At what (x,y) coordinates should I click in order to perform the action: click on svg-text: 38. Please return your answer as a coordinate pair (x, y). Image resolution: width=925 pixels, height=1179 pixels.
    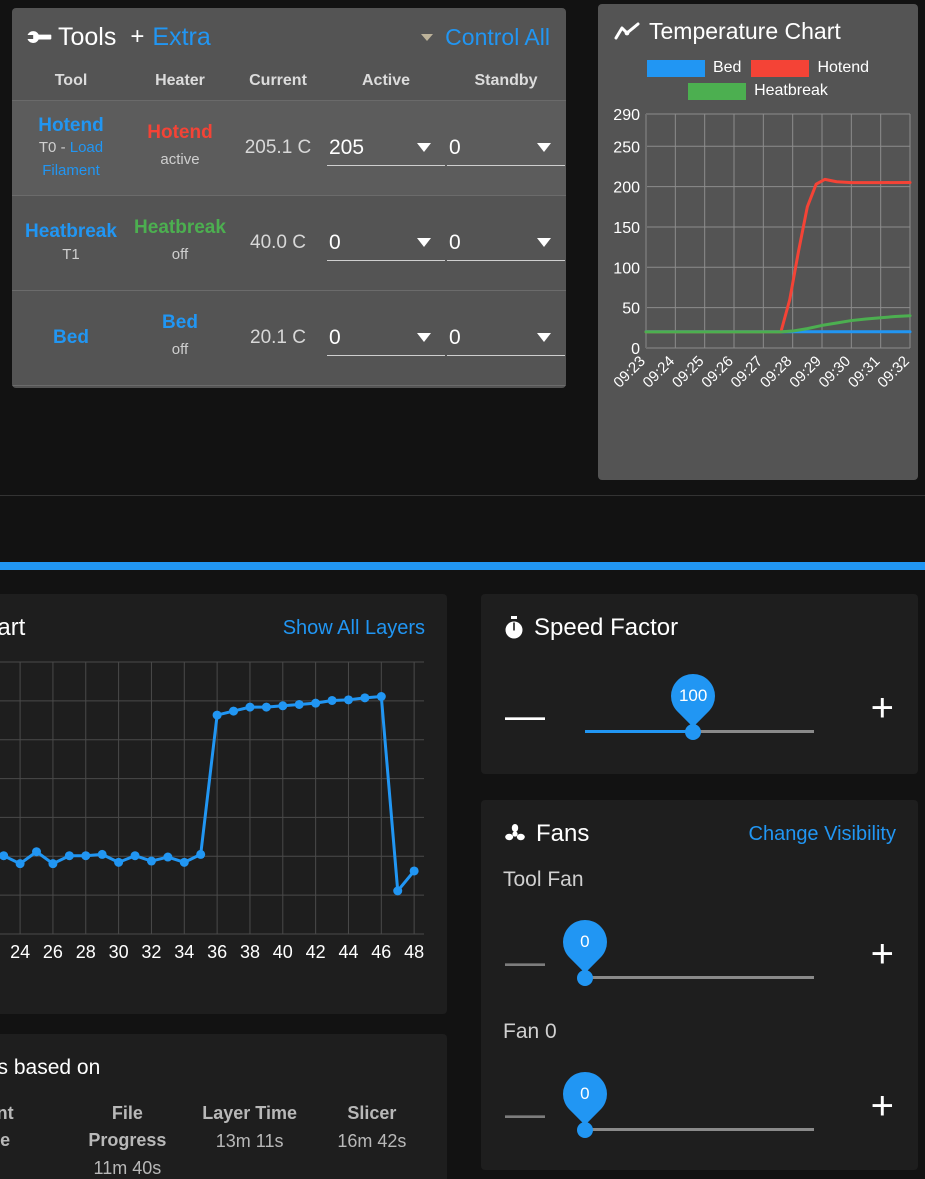
    Looking at the image, I should click on (250, 952).